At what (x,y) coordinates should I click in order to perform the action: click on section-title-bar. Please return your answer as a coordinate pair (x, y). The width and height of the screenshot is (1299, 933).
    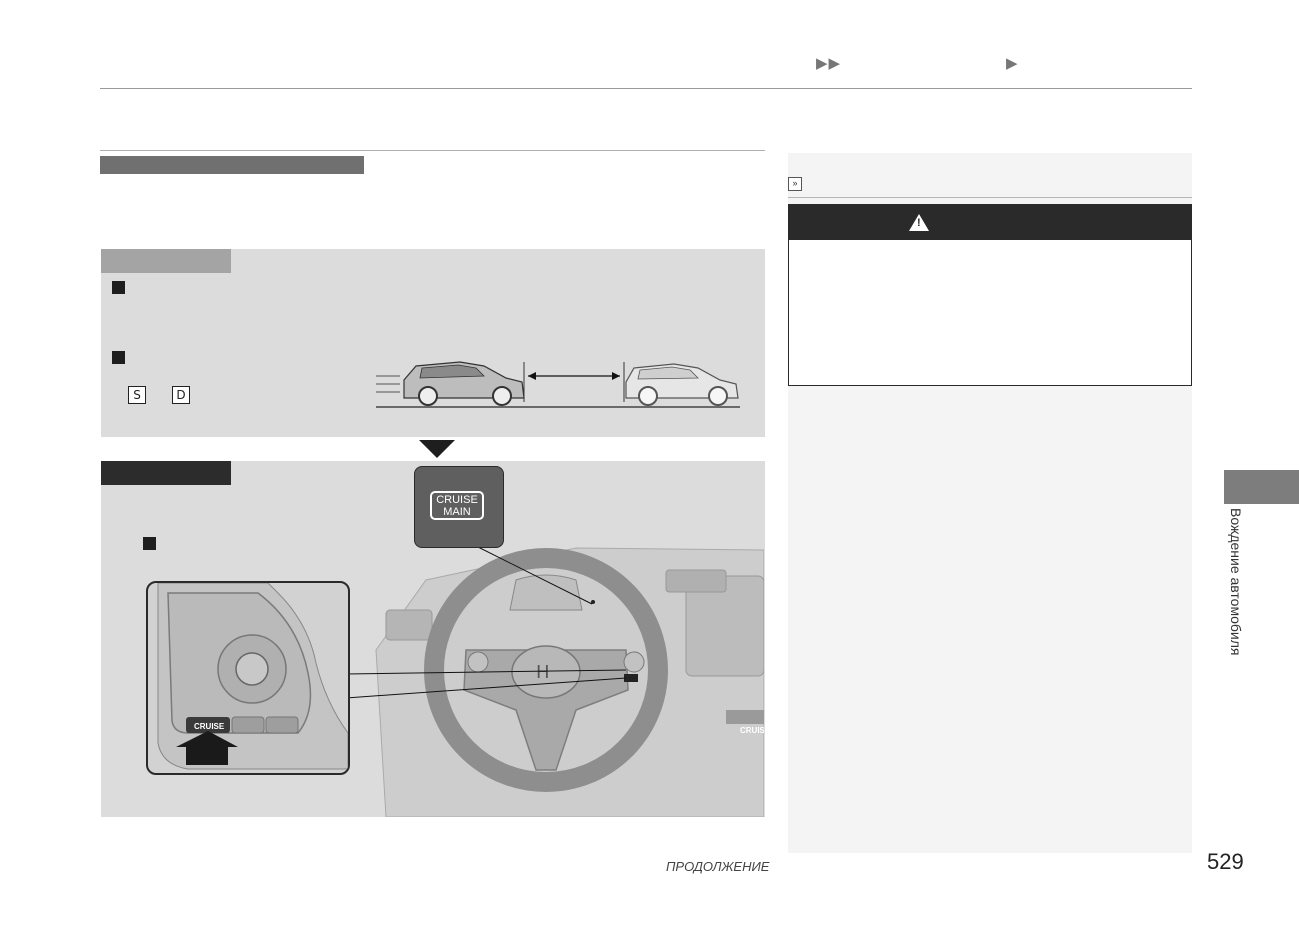
    Looking at the image, I should click on (232, 165).